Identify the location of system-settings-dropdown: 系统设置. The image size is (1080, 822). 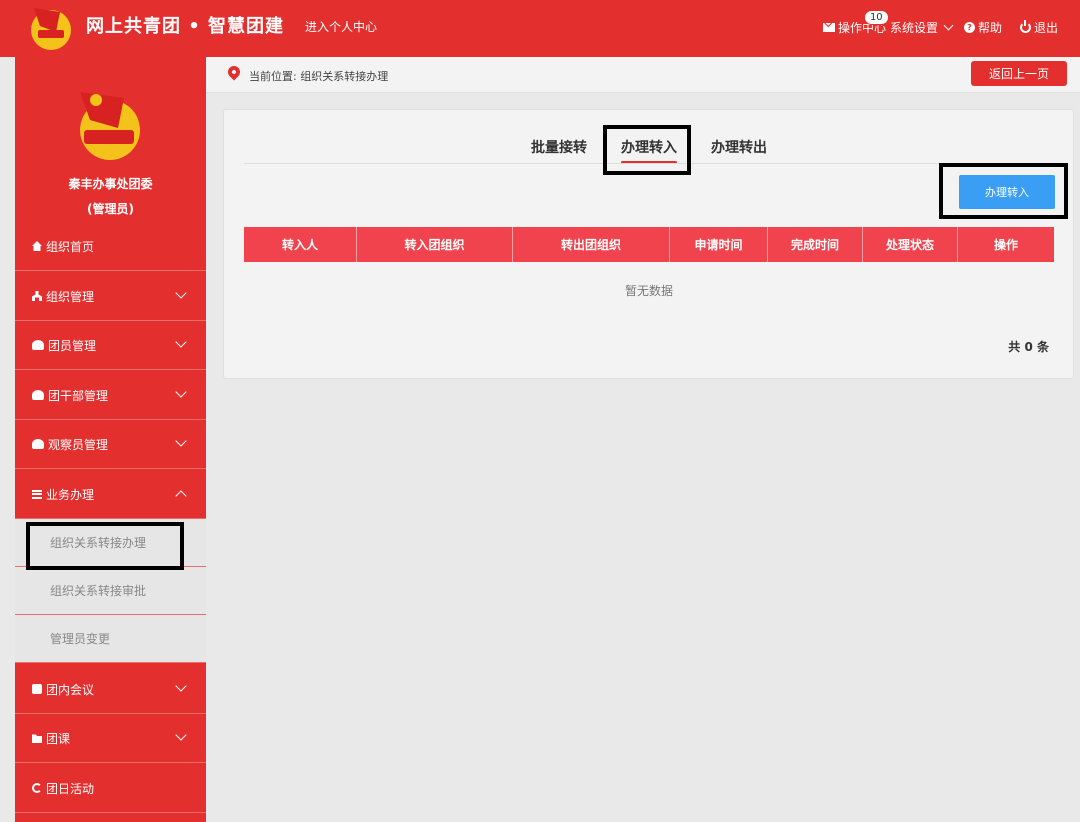
(923, 27).